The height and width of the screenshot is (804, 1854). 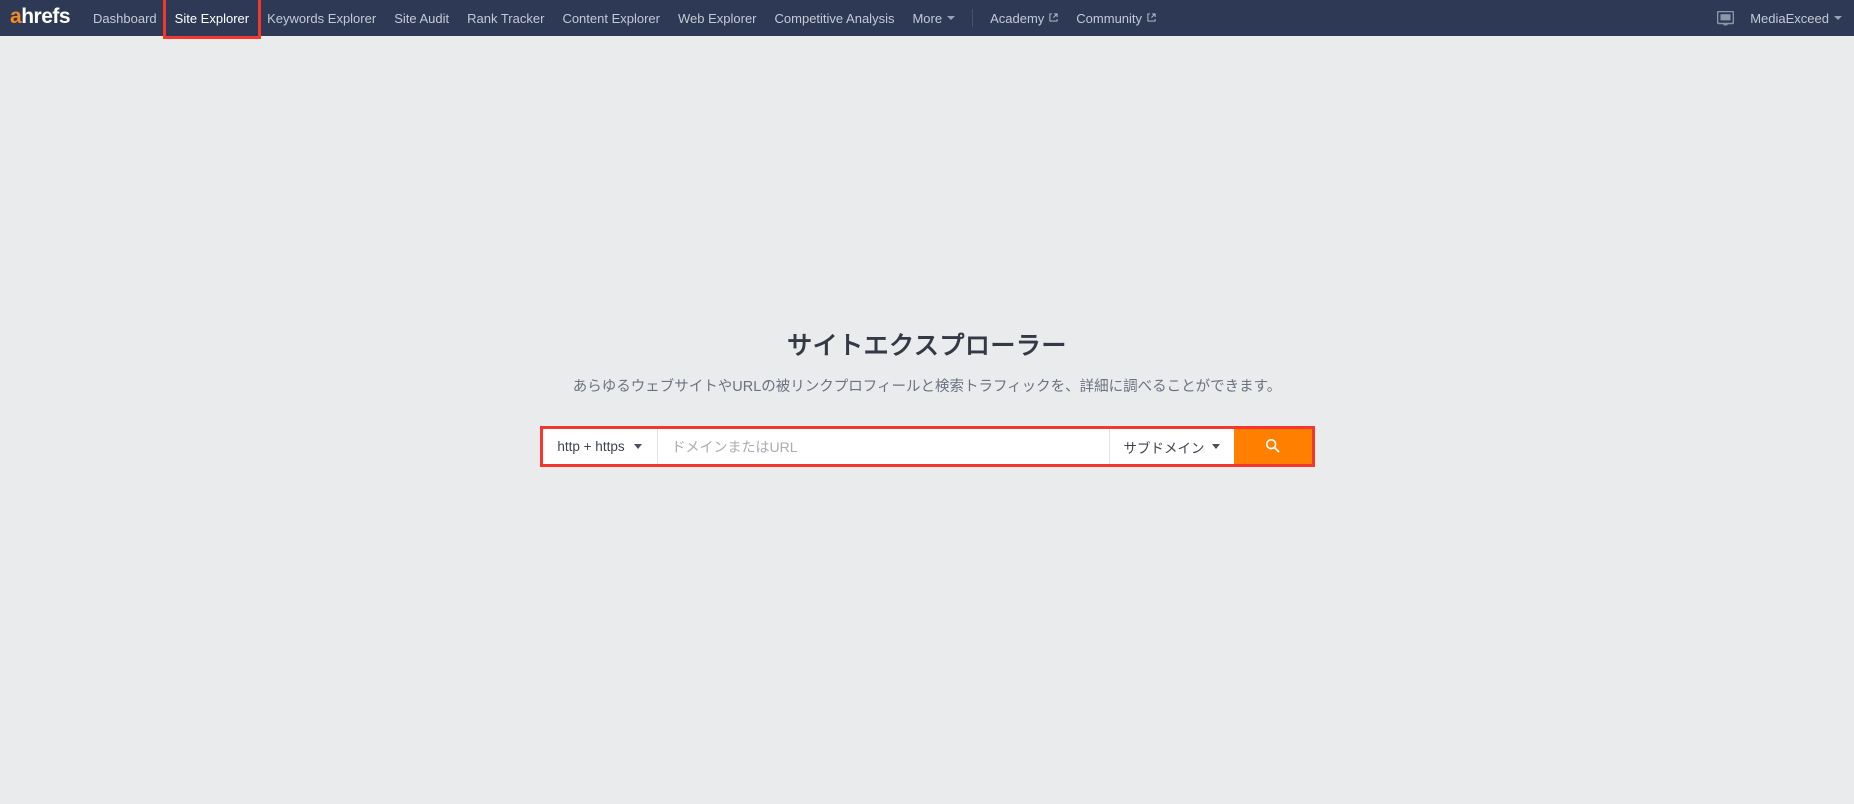 I want to click on nav-item-label: Community, so click(x=1109, y=18).